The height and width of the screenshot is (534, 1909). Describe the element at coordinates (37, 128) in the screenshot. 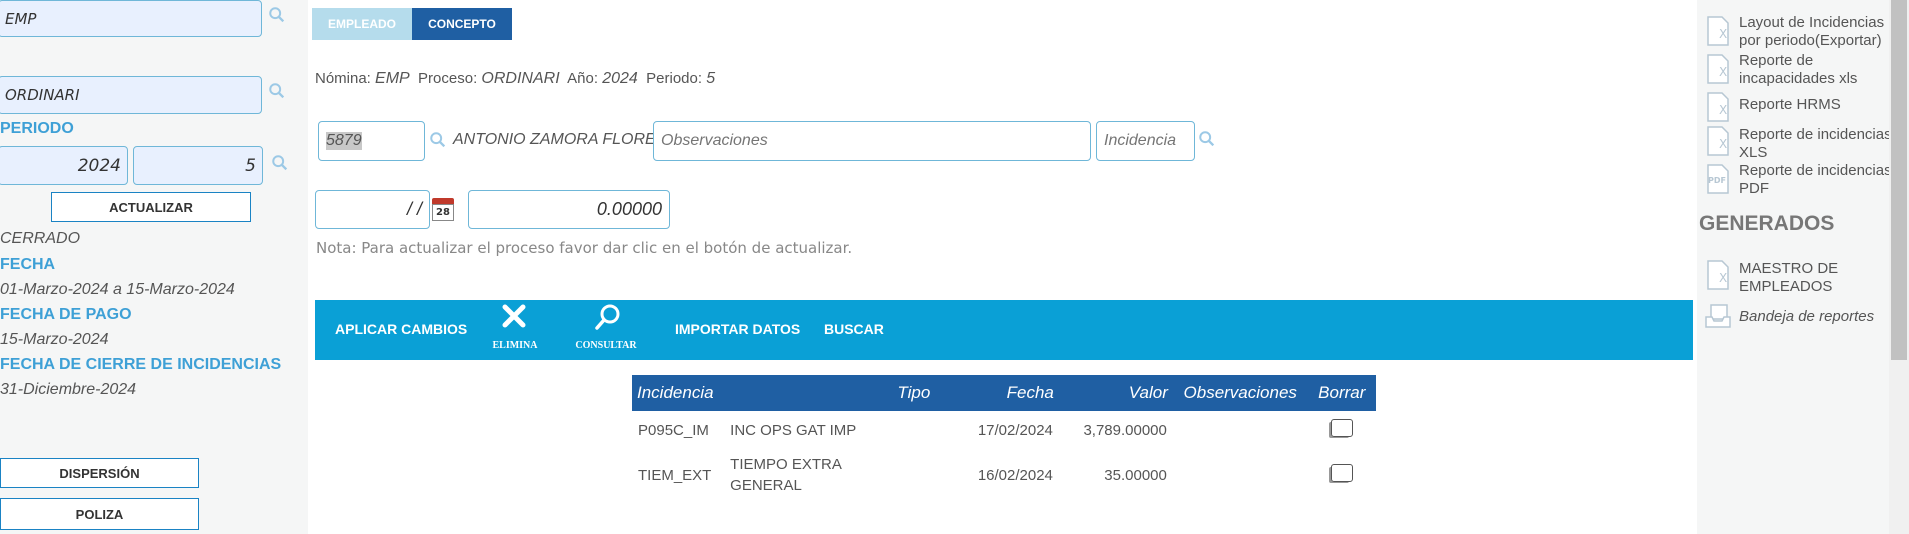

I see `periodo-label: PERIODO` at that location.